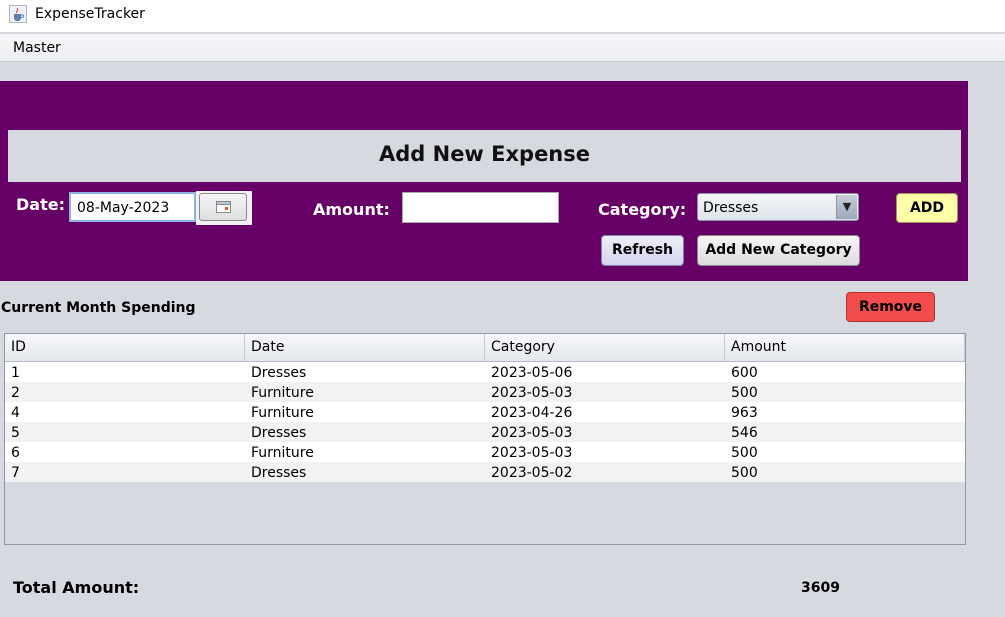 Image resolution: width=1005 pixels, height=617 pixels. I want to click on table-row: 1 Dresses 2023-05-06 600, so click(485, 372).